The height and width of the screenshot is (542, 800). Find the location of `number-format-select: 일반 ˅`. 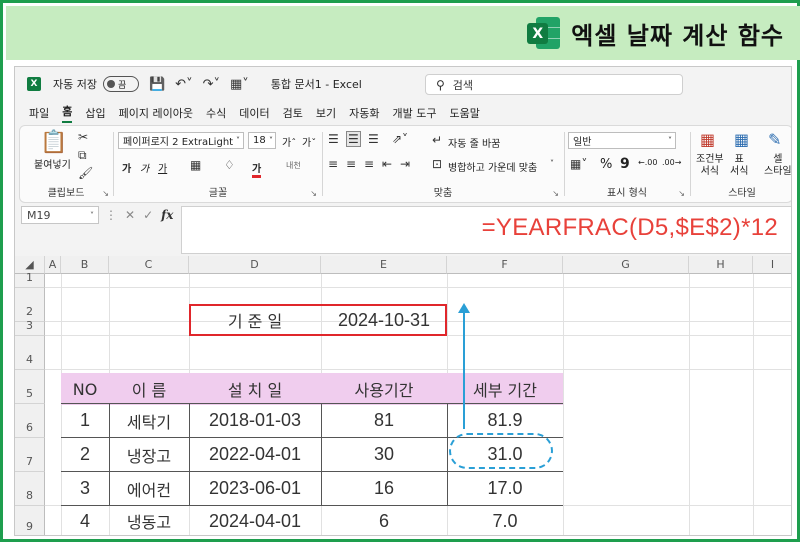

number-format-select: 일반 ˅ is located at coordinates (622, 140).